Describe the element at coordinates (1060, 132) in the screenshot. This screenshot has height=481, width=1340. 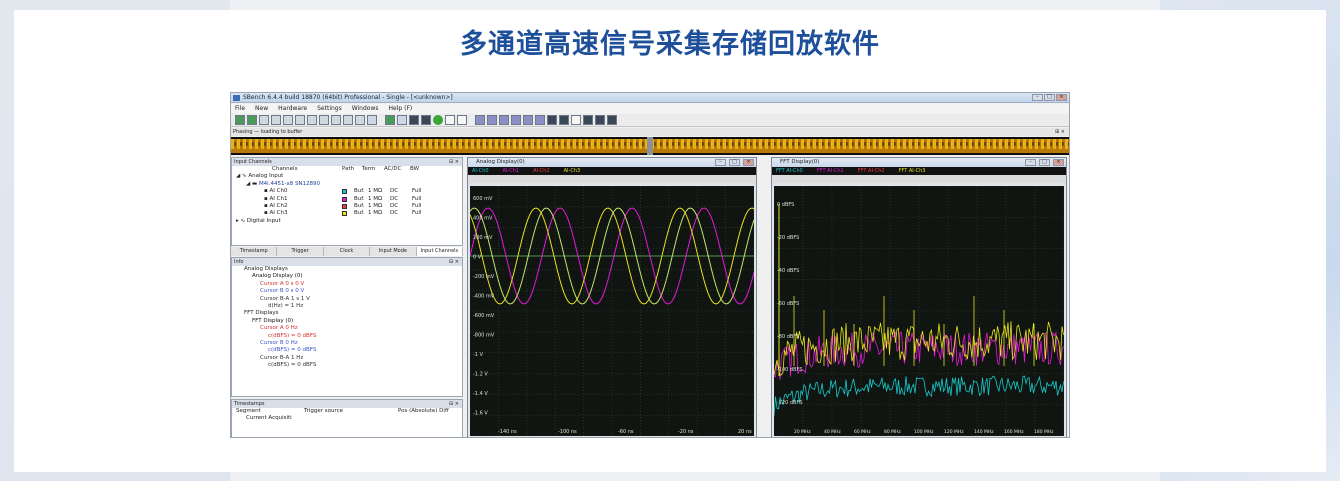
I see `pin-icon: ⊞ ×` at that location.